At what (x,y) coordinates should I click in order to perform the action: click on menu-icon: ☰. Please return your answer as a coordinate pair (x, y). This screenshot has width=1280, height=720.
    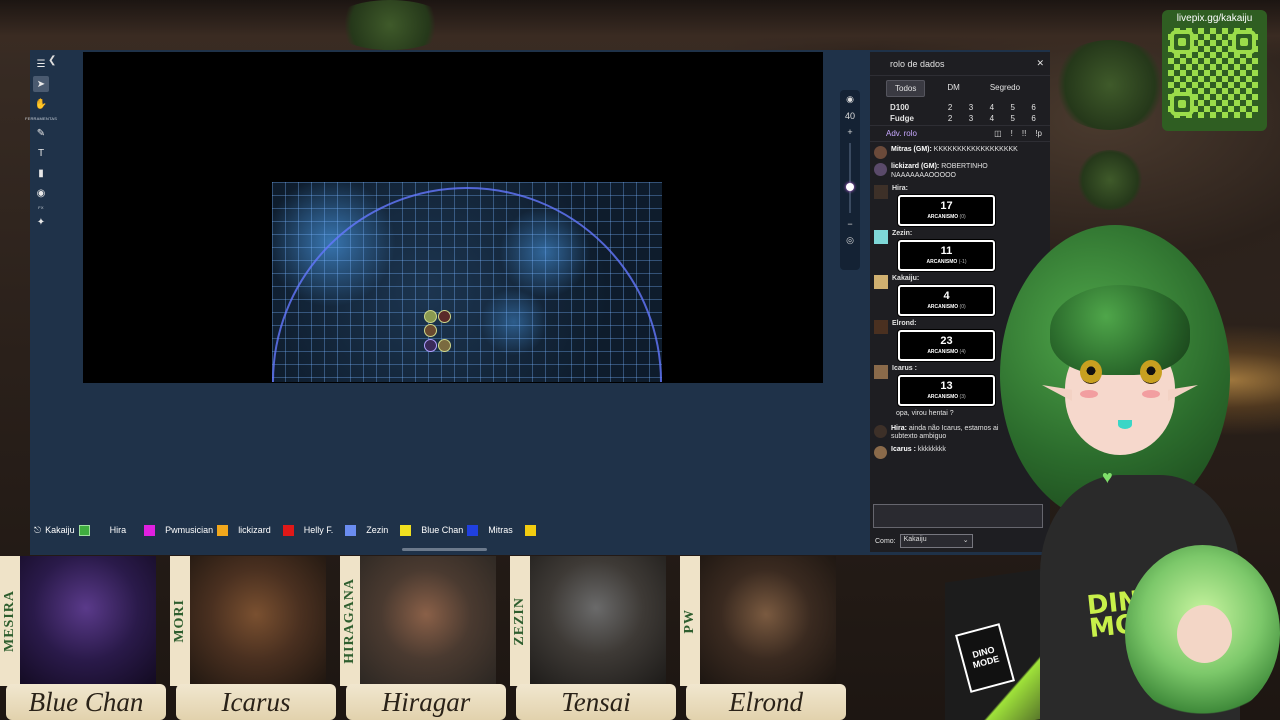
    Looking at the image, I should click on (41, 64).